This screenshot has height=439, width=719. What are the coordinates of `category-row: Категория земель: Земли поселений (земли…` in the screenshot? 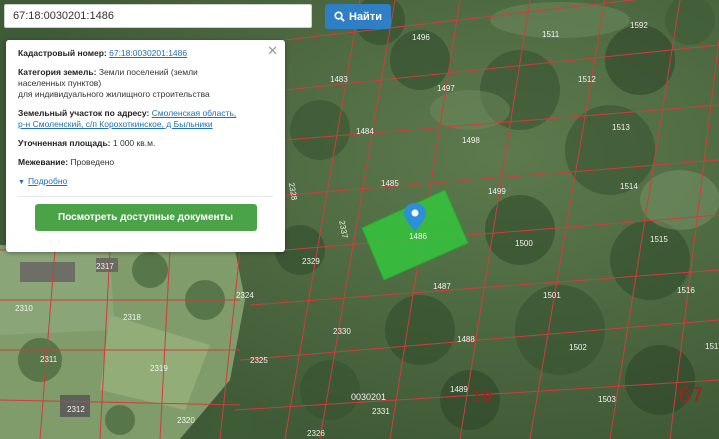 It's located at (145, 83).